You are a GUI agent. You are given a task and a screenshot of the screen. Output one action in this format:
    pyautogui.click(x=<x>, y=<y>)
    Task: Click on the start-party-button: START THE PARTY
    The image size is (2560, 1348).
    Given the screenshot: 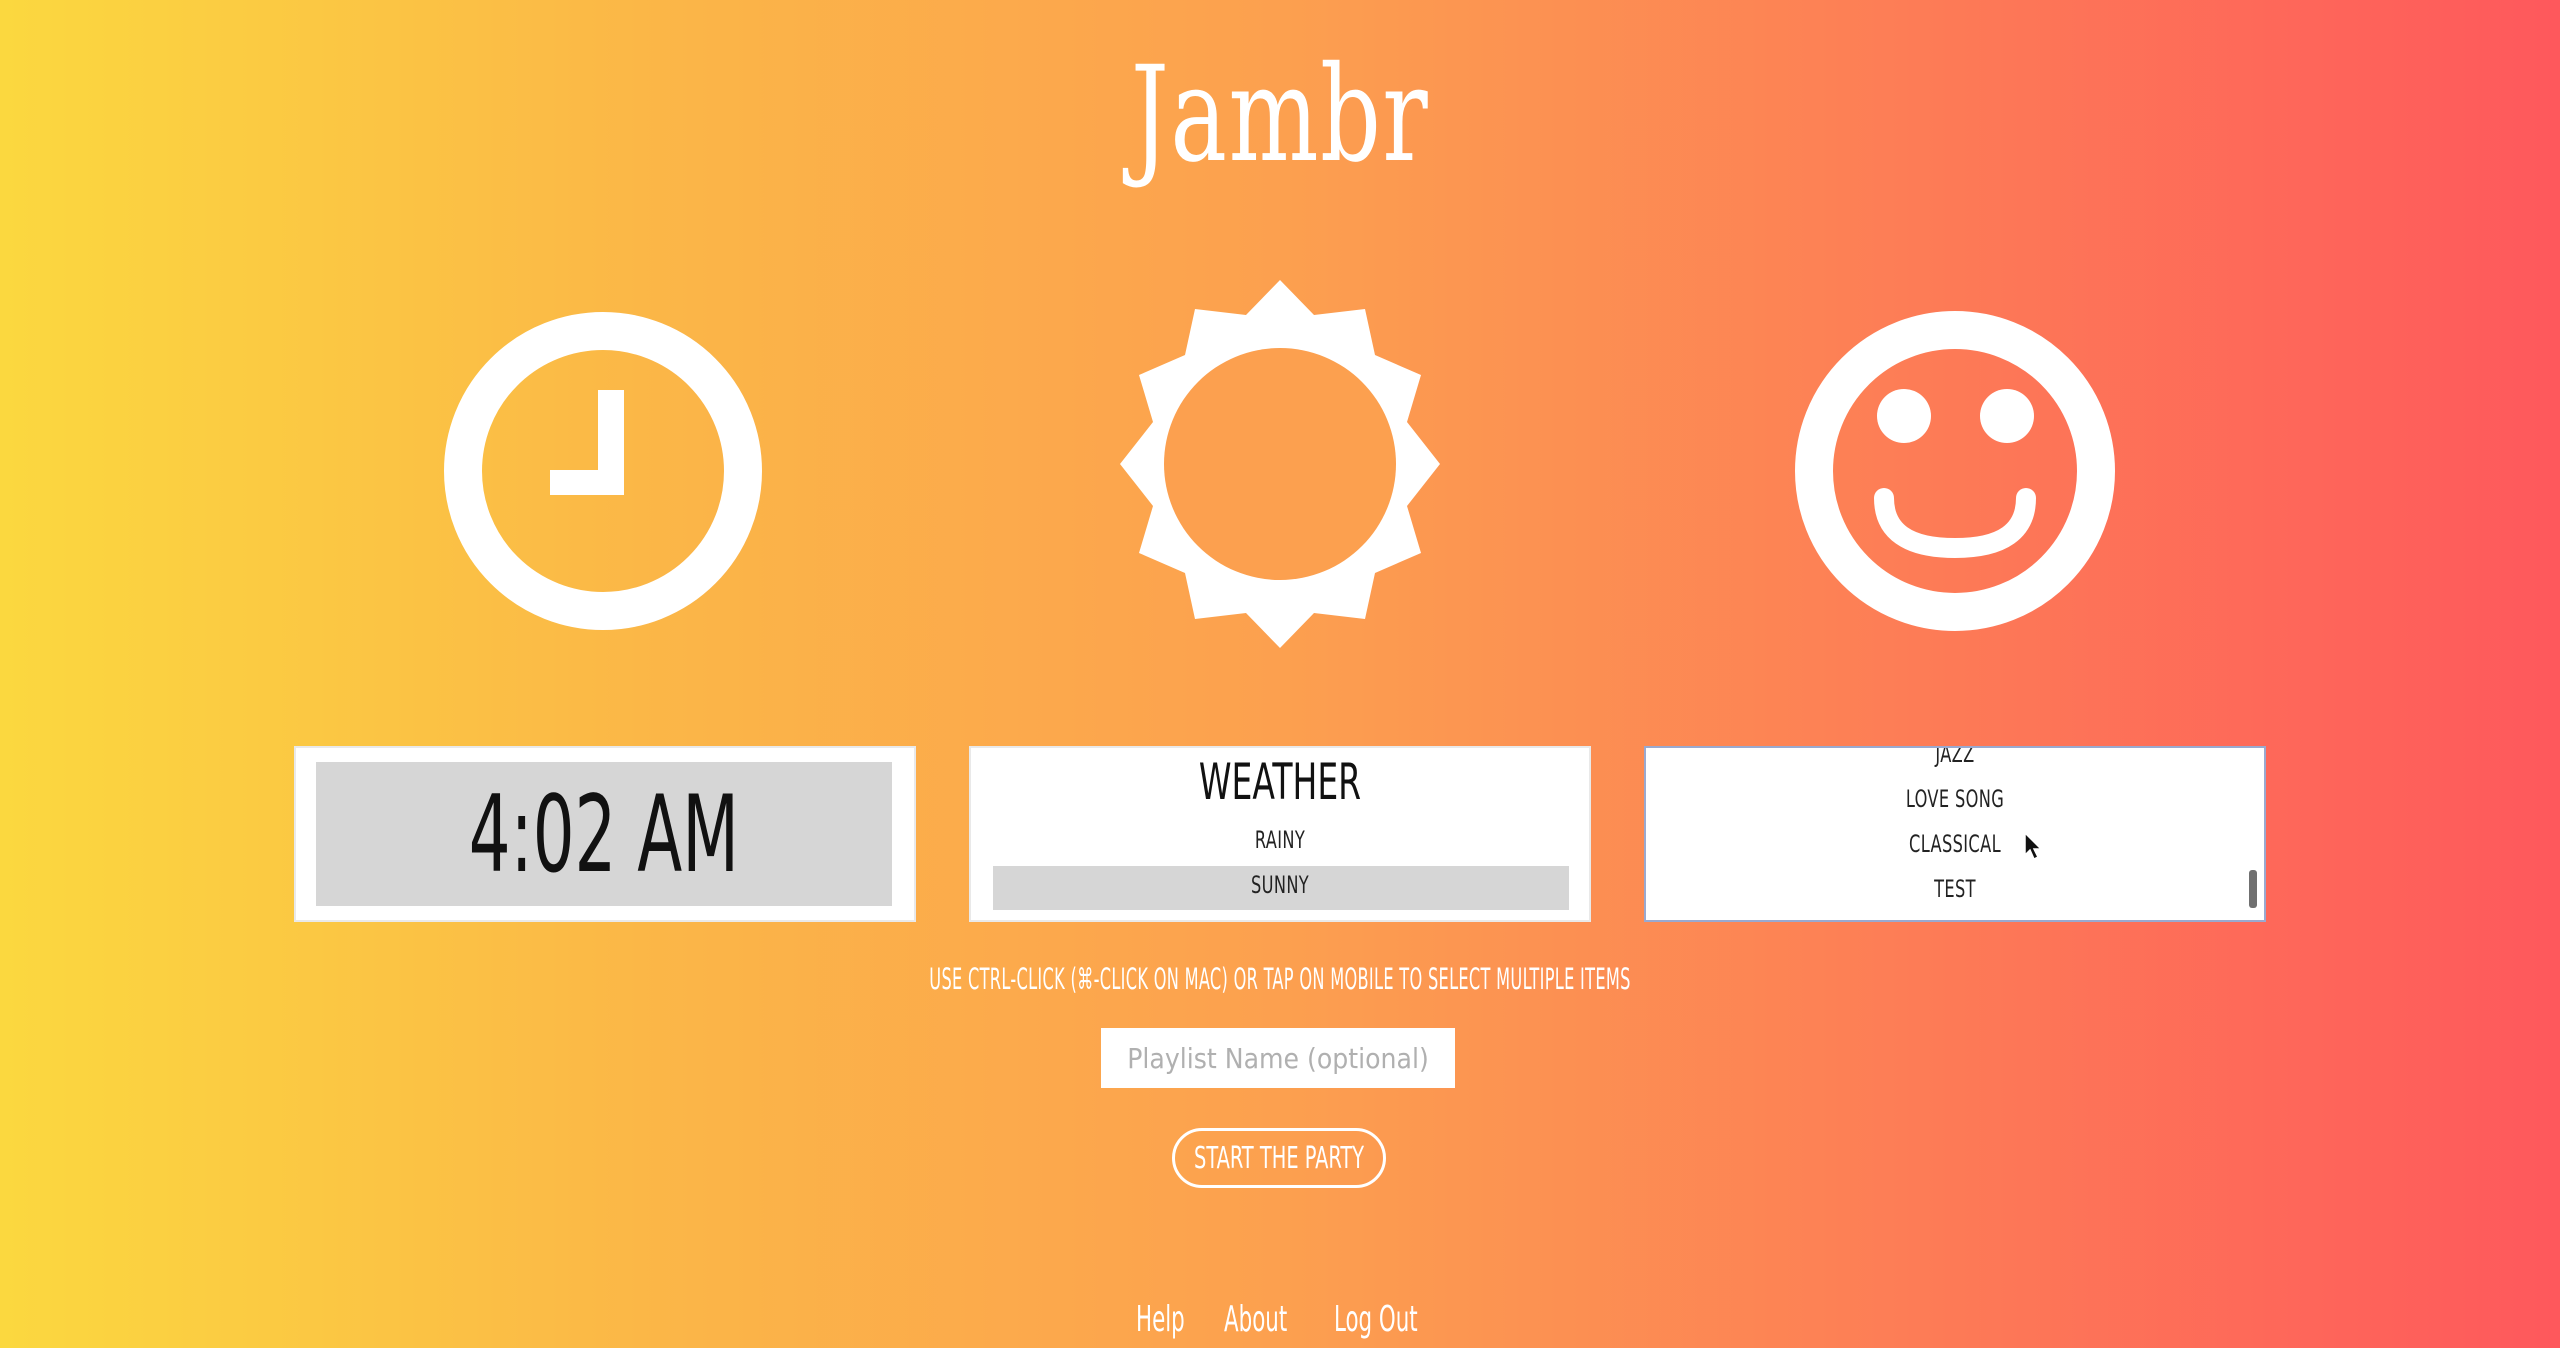 What is the action you would take?
    pyautogui.click(x=1279, y=1158)
    